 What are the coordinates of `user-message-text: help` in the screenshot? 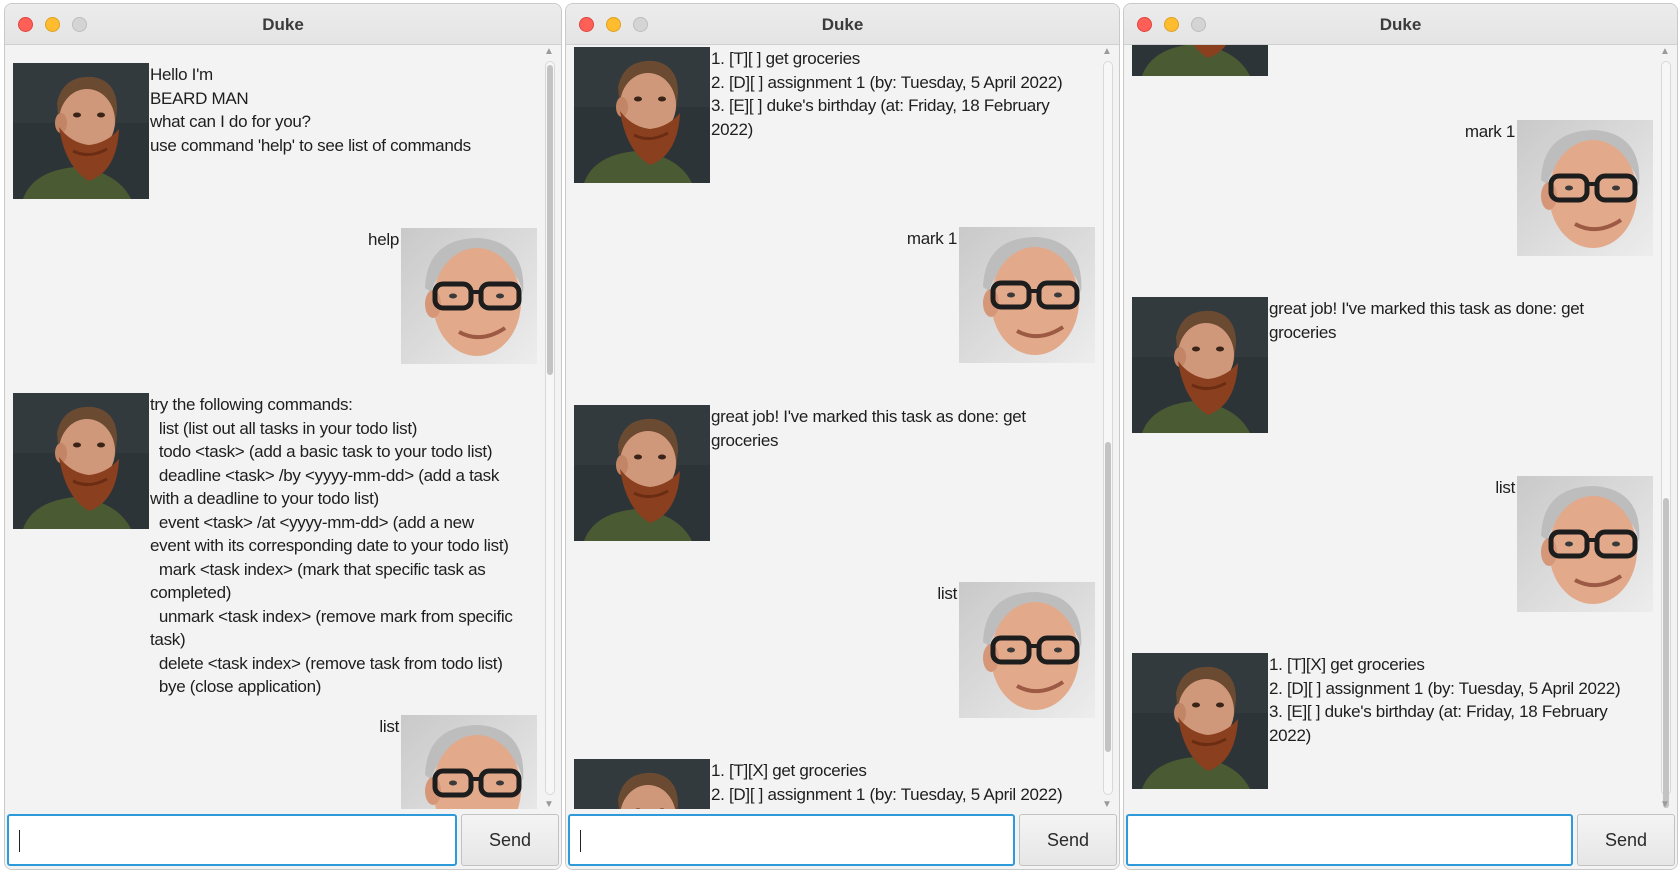 It's located at (383, 239).